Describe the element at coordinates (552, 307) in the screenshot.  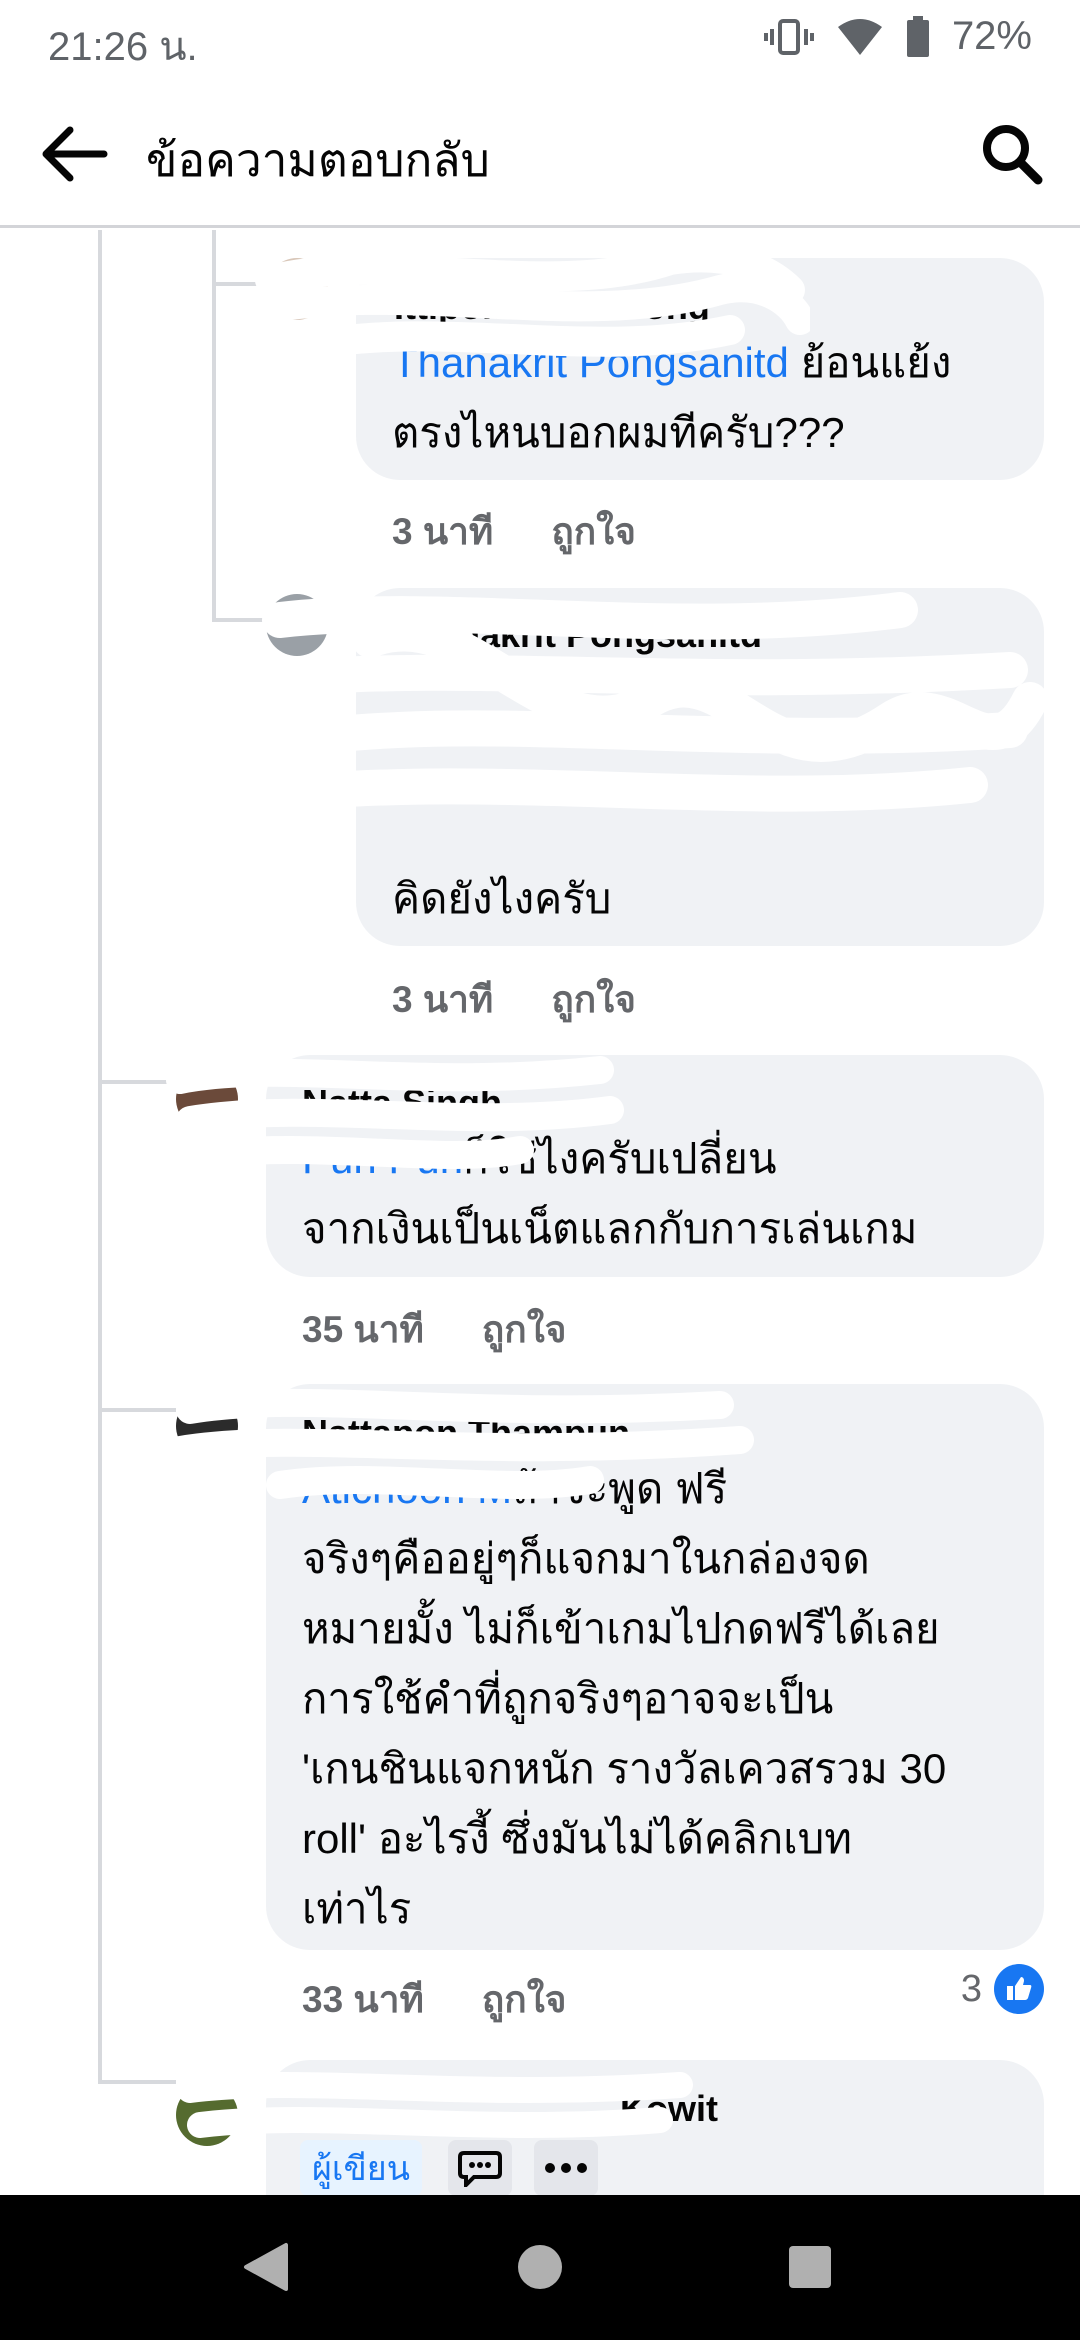
I see `comment-author: Ittipon Sutthiwong` at that location.